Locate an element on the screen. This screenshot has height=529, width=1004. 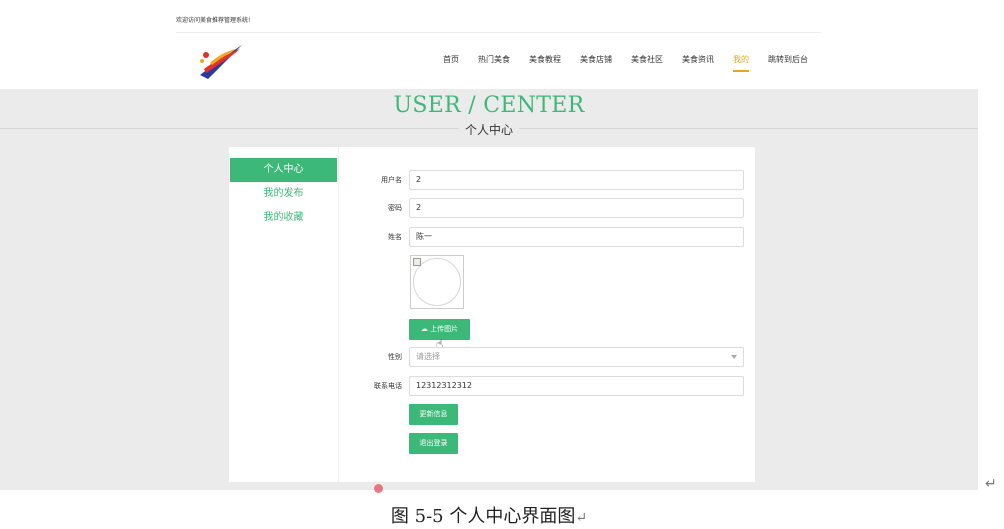
cloud-upload-icon: ☁ is located at coordinates (424, 329).